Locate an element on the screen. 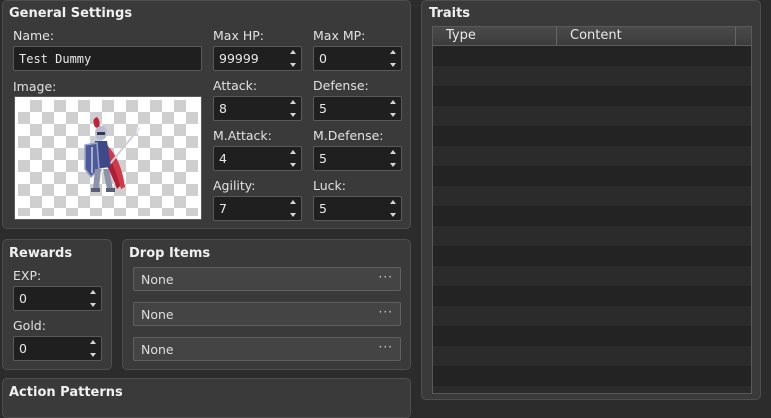 The image size is (771, 418). gold-spinner is located at coordinates (92, 348).